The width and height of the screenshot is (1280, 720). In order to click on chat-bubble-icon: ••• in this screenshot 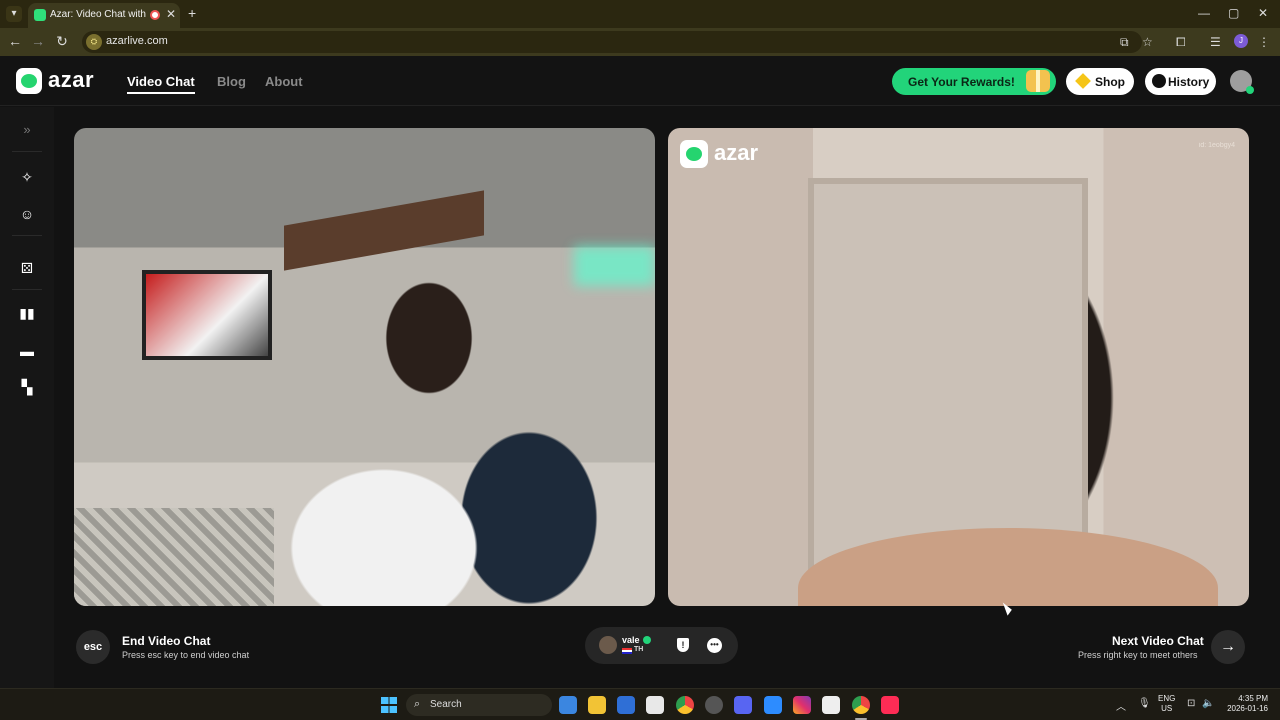, I will do `click(714, 645)`.